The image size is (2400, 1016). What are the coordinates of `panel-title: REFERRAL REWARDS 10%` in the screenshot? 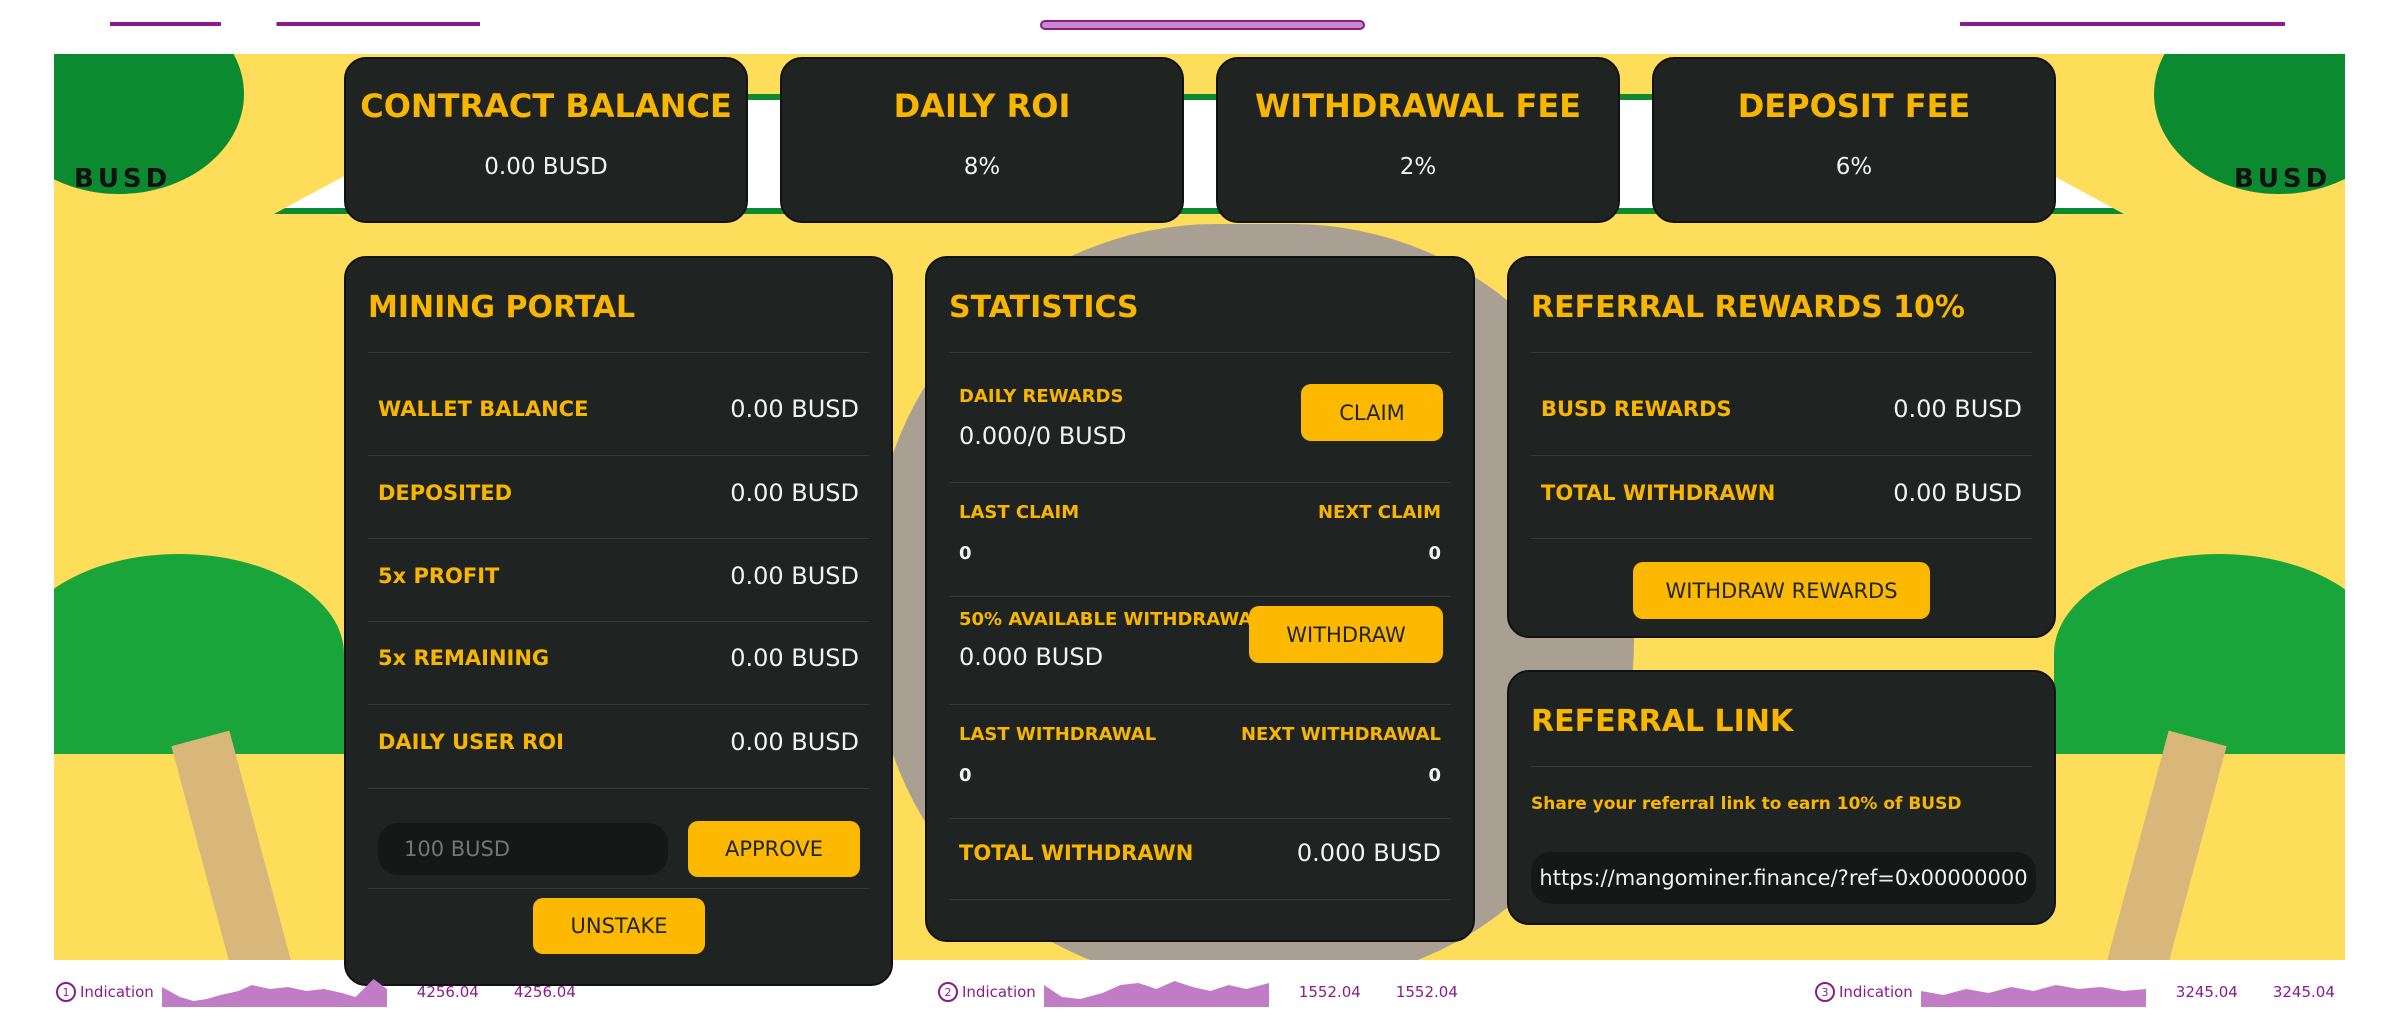 It's located at (1748, 307).